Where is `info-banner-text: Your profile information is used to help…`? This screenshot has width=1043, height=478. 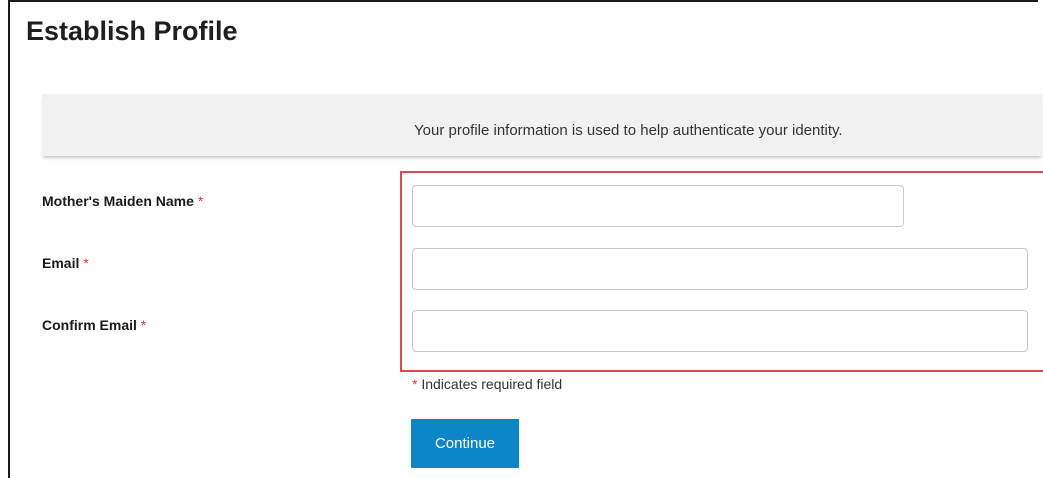
info-banner-text: Your profile information is used to help… is located at coordinates (628, 130).